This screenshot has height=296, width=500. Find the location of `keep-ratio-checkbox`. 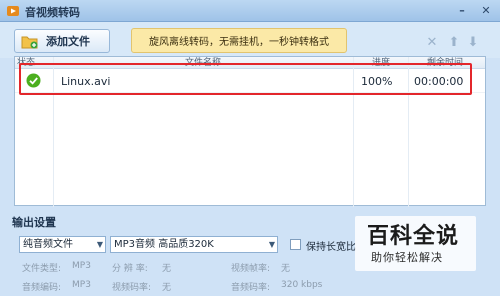

keep-ratio-checkbox is located at coordinates (295, 244).